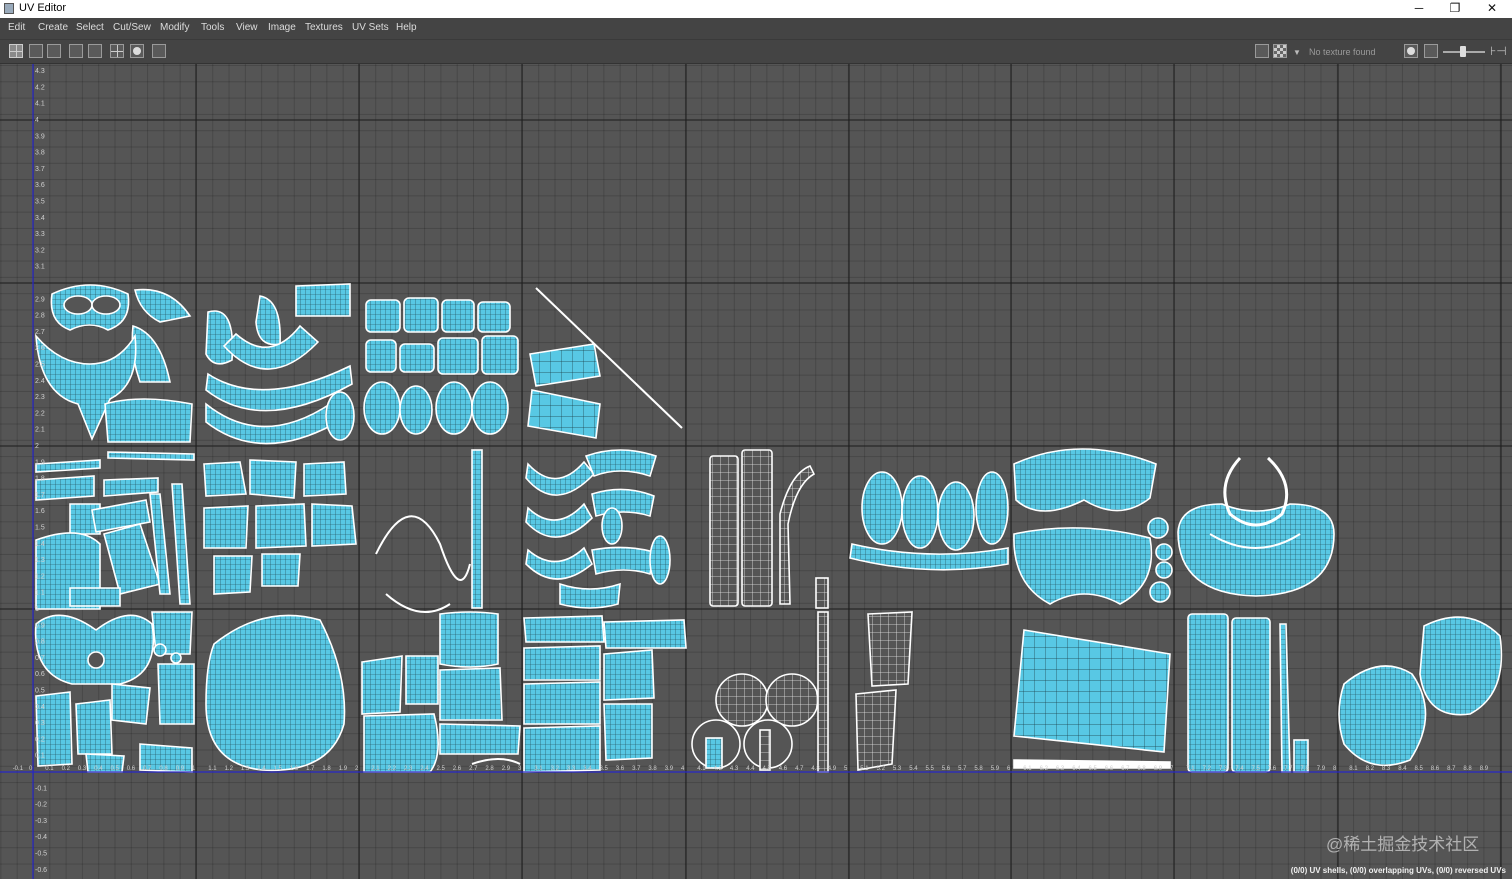  Describe the element at coordinates (40, 511) in the screenshot. I see `v-axis-tick-label: 1.6` at that location.